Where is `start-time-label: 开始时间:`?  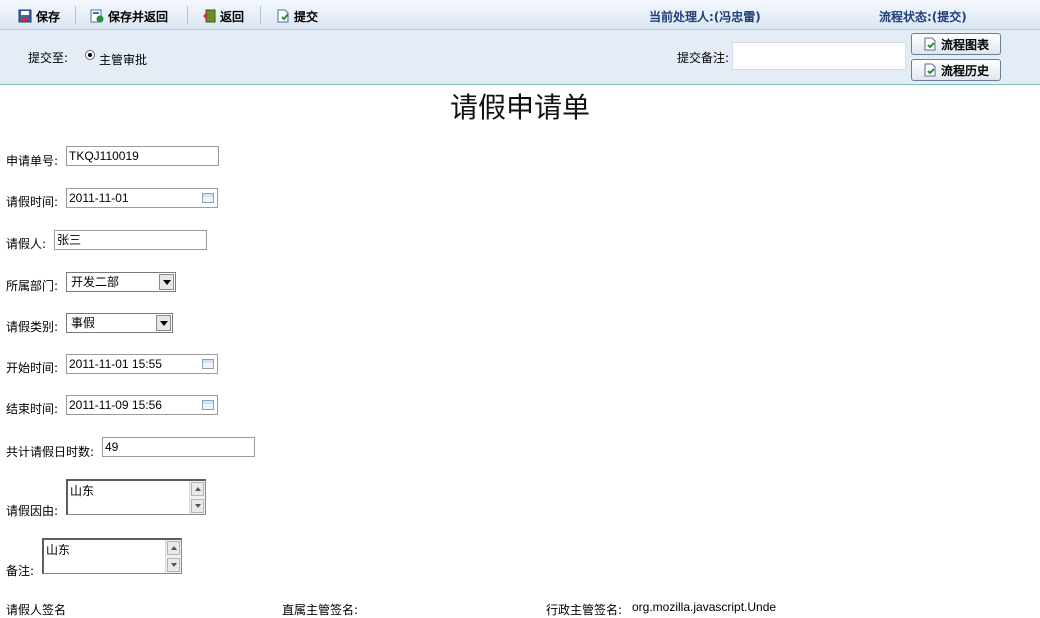
start-time-label: 开始时间: is located at coordinates (32, 368).